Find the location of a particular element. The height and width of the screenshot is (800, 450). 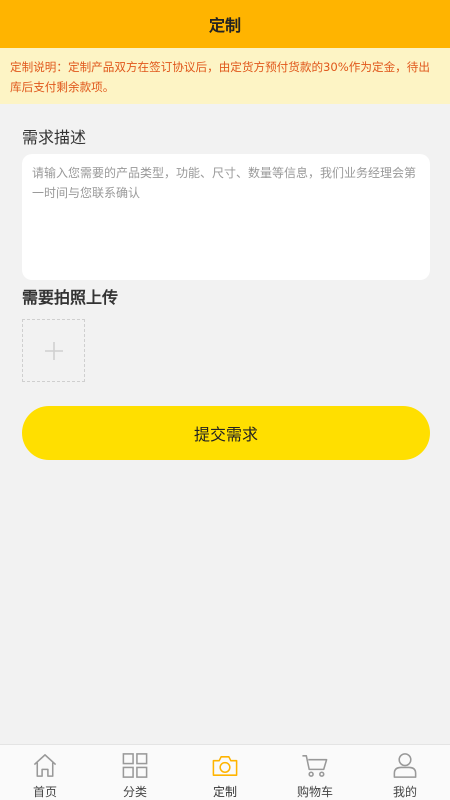

tab-category: 分类 is located at coordinates (135, 772).